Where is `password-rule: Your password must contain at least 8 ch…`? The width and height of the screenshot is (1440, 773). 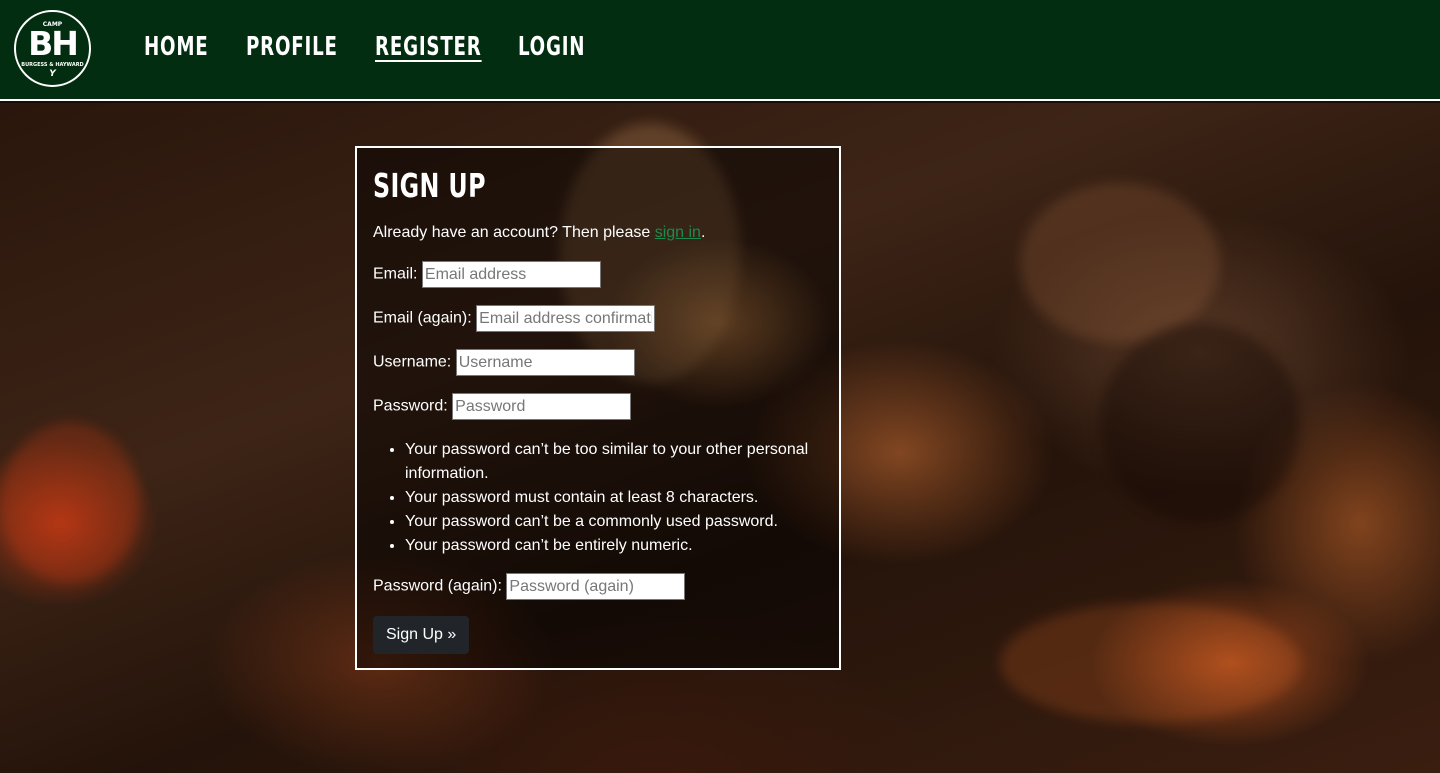 password-rule: Your password must contain at least 8 ch… is located at coordinates (615, 498).